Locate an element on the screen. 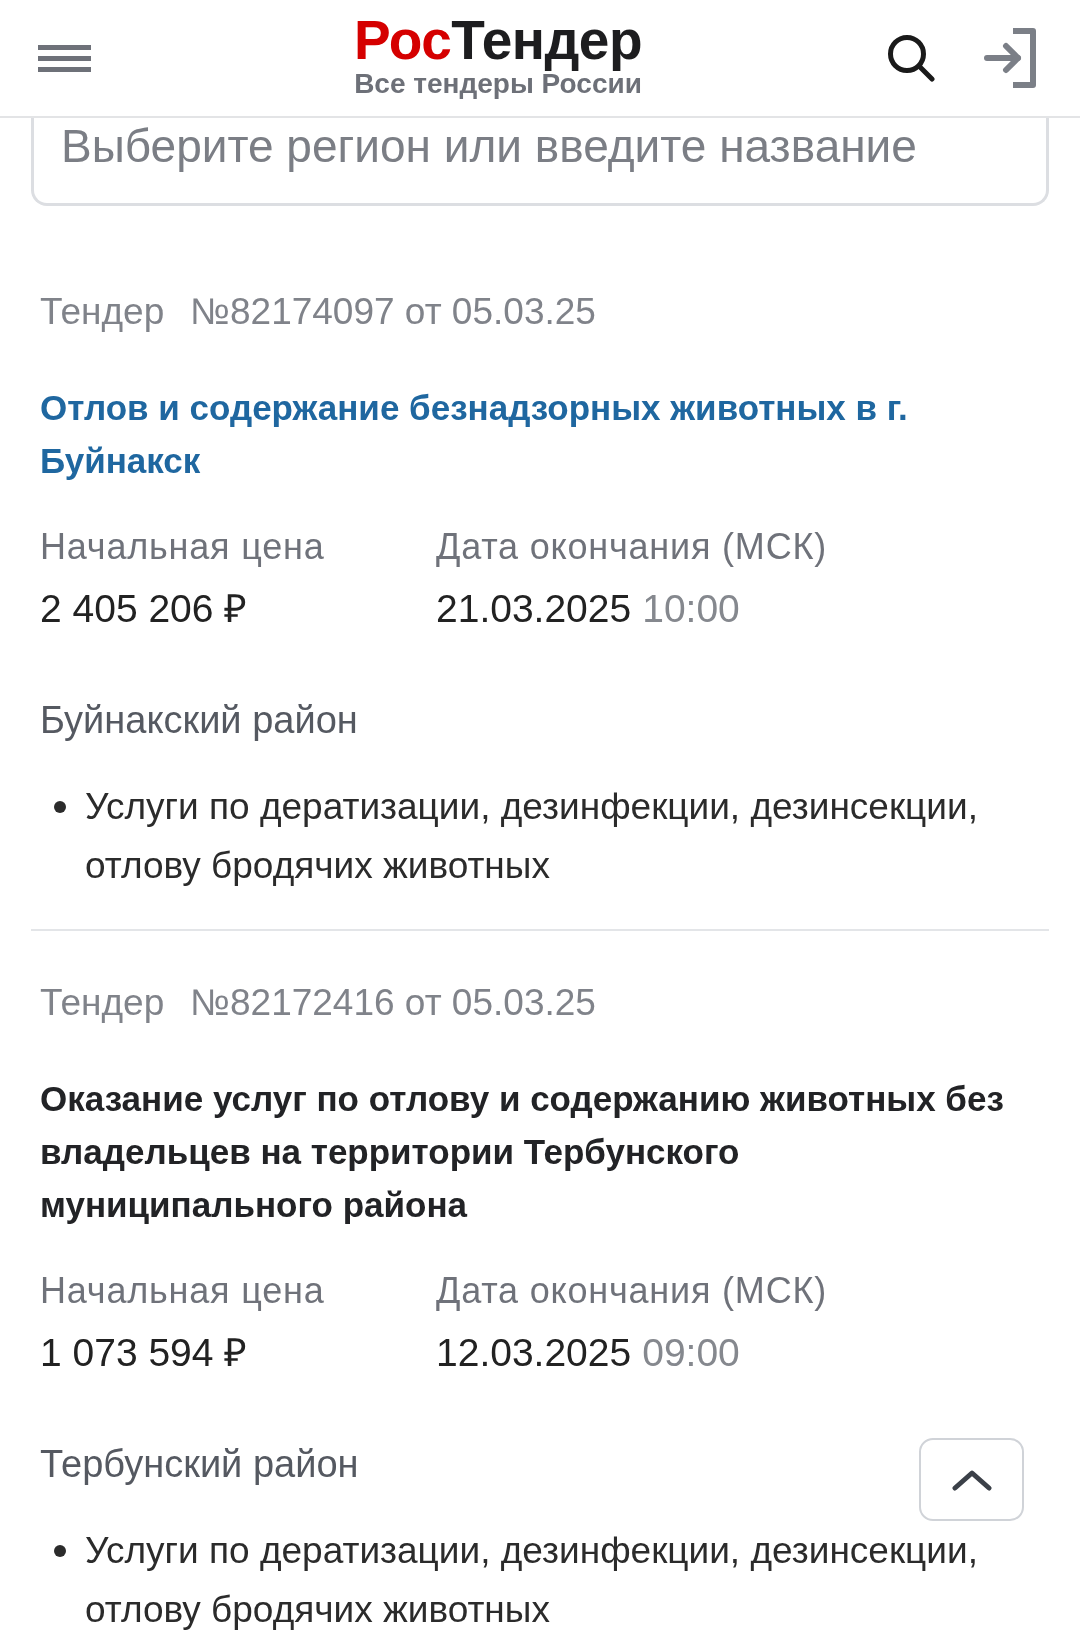 The image size is (1080, 1647). menu-icon is located at coordinates (64, 58).